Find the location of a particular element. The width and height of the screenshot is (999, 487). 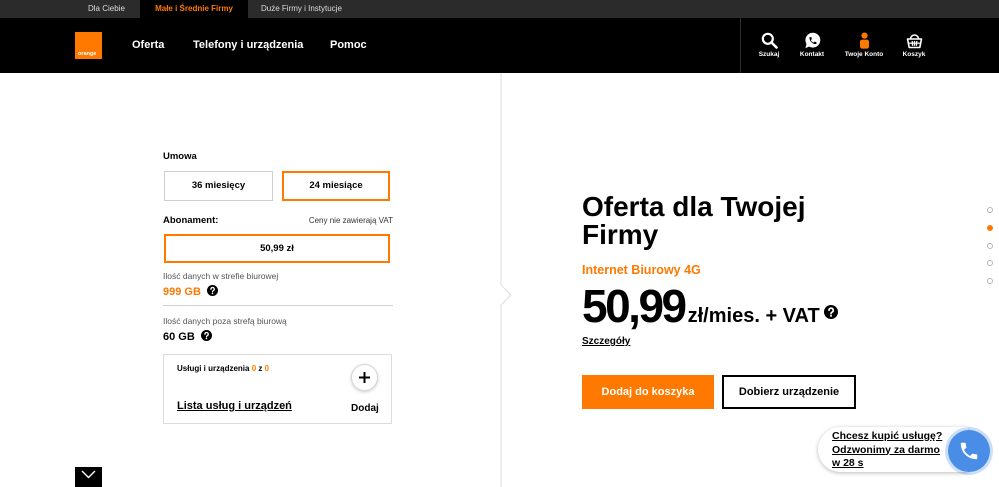

callback-line: Chcesz kupić usługę? is located at coordinates (887, 436).